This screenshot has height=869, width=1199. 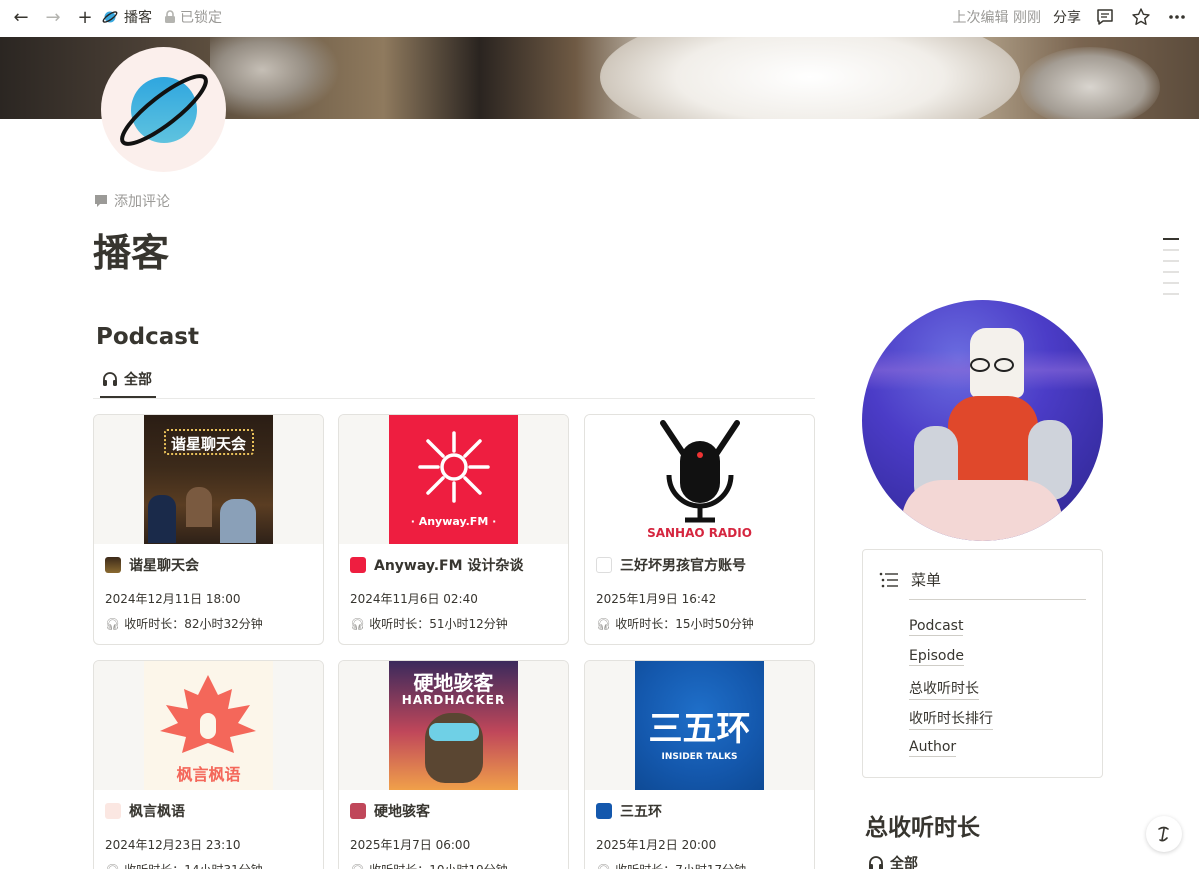 I want to click on cover-art-subtext: HARDHACKER, so click(x=453, y=700).